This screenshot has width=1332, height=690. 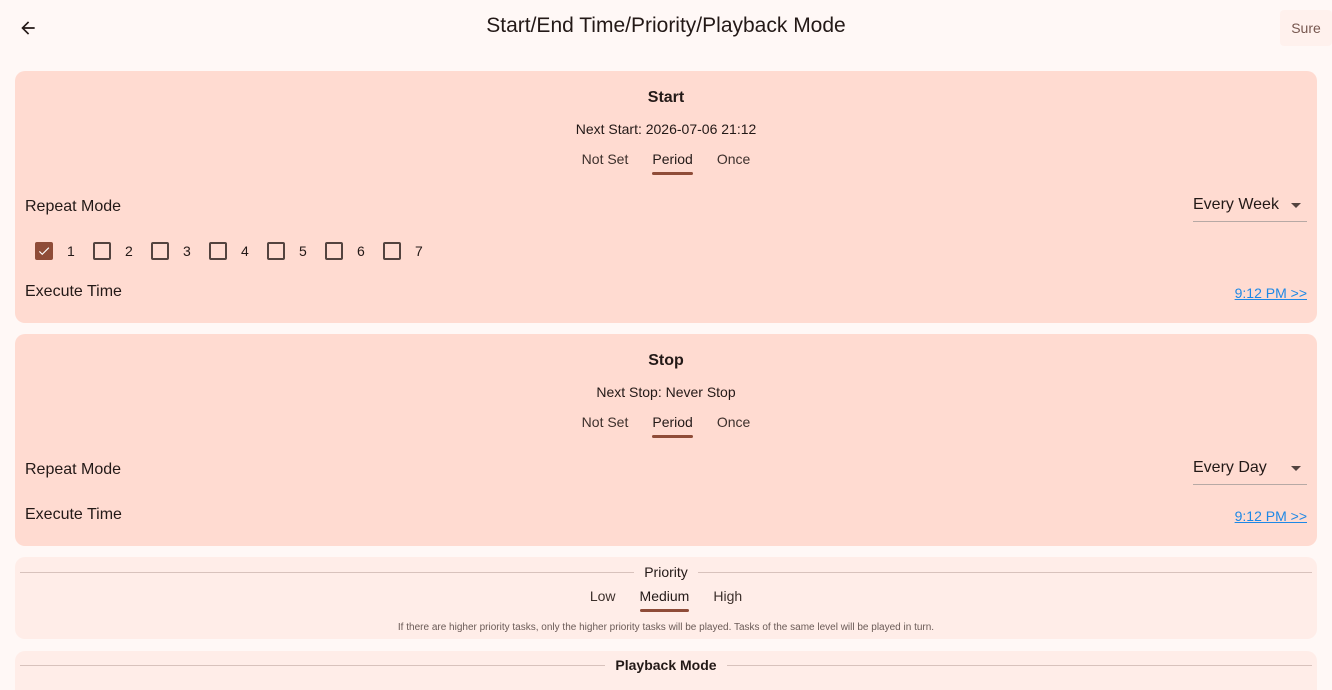 What do you see at coordinates (672, 425) in the screenshot?
I see `stop-segment-period: Period` at bounding box center [672, 425].